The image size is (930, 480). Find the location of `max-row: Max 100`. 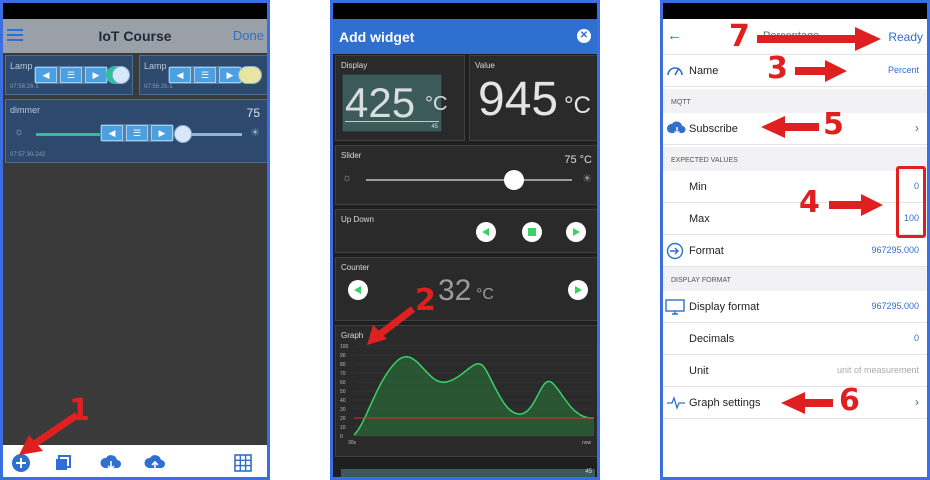

max-row: Max 100 is located at coordinates (795, 219).